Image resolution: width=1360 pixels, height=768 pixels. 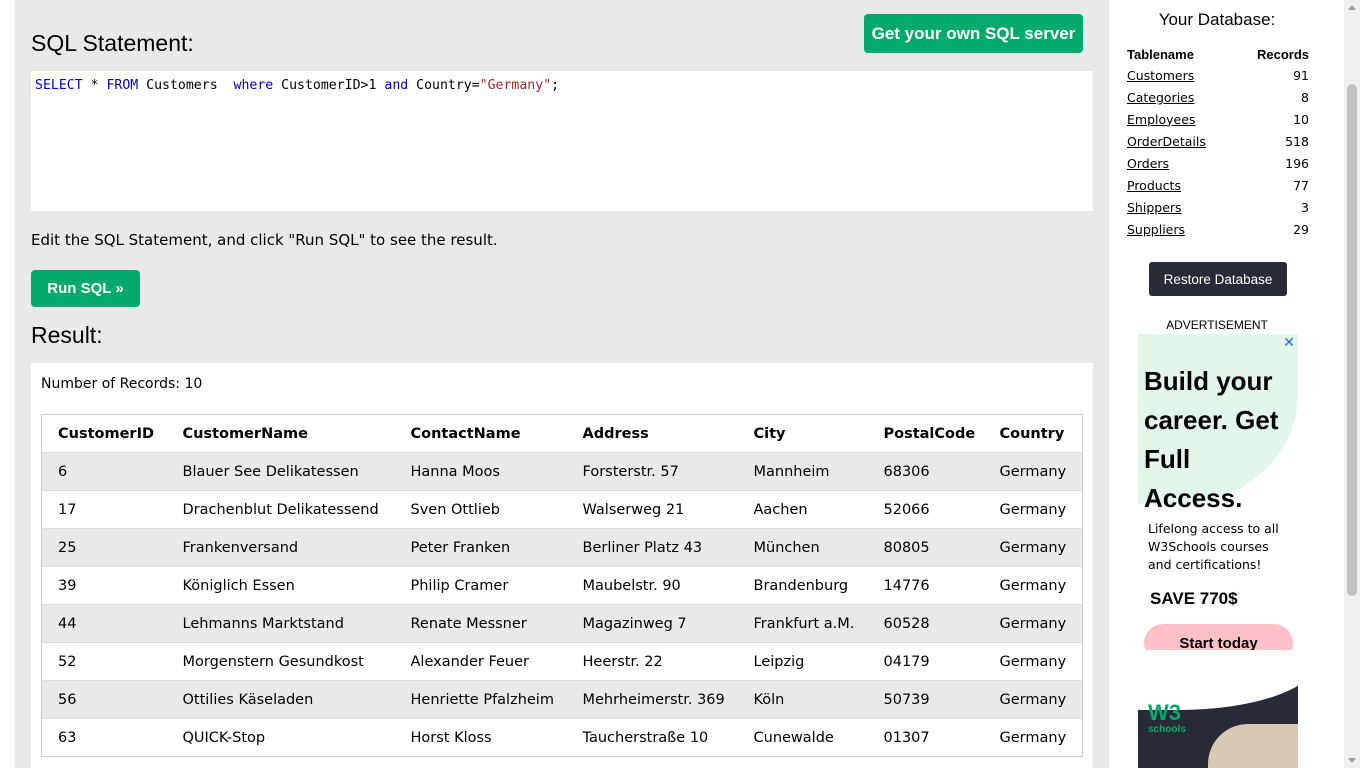 I want to click on restore-database-button: Restore Database, so click(x=1218, y=279).